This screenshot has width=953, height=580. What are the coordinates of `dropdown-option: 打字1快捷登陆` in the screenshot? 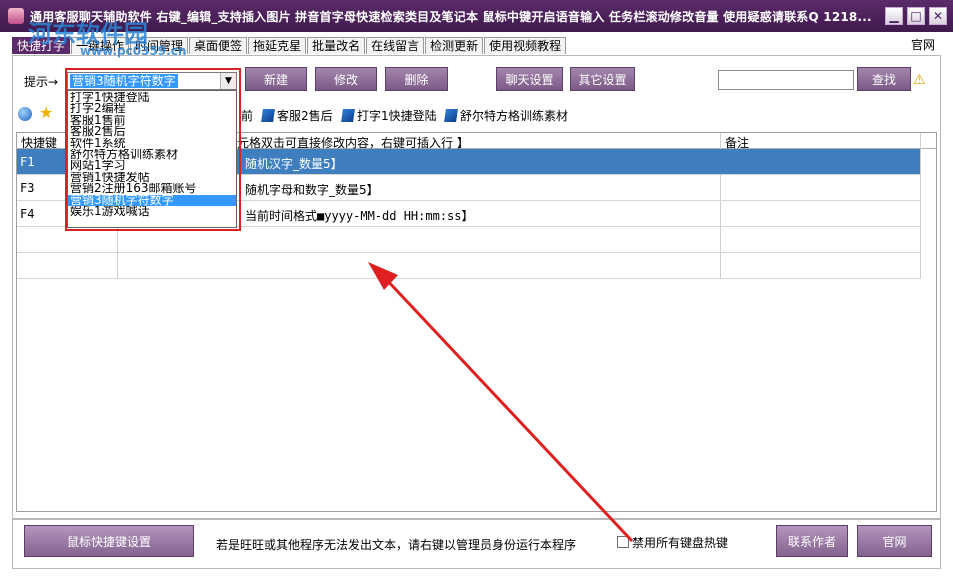 It's located at (152, 97).